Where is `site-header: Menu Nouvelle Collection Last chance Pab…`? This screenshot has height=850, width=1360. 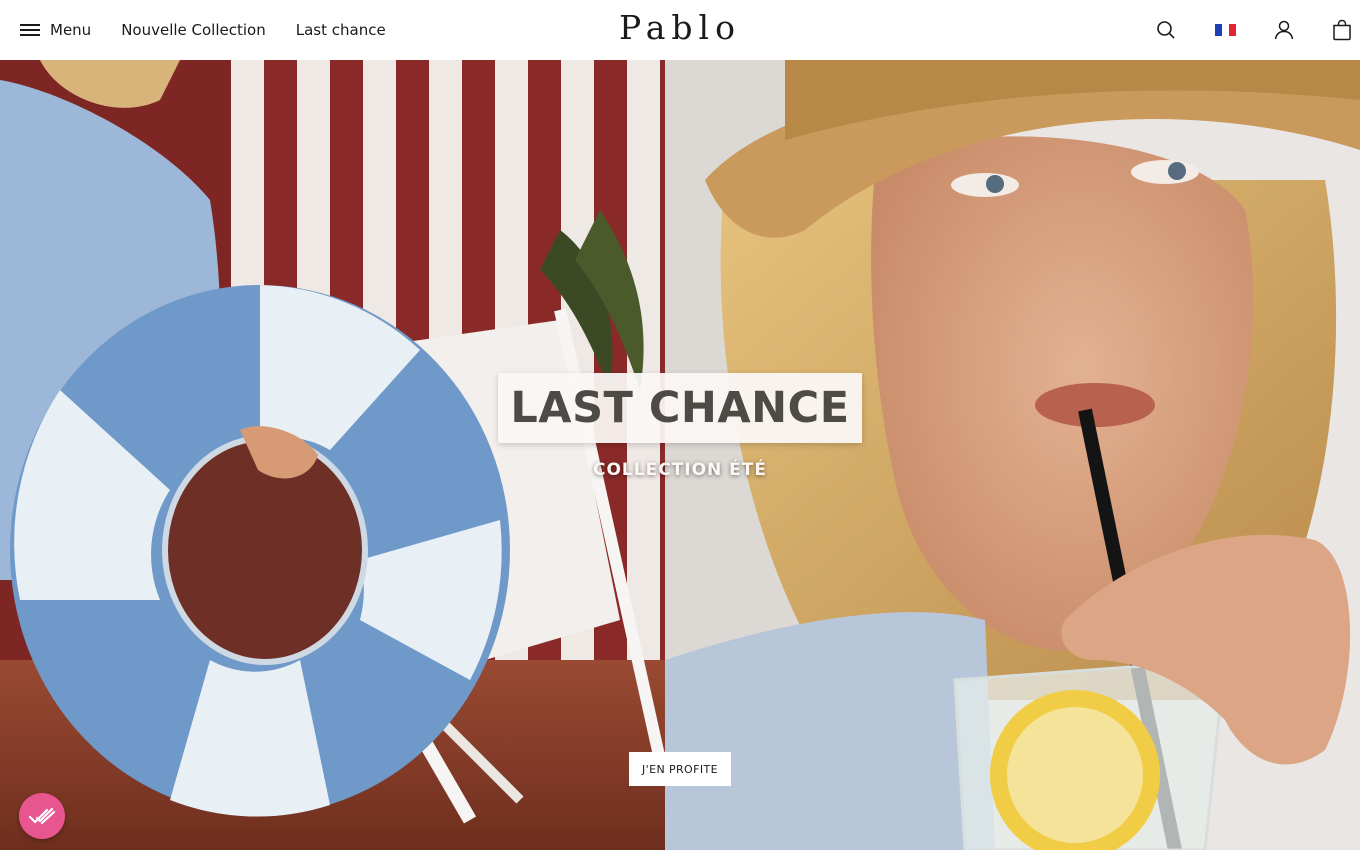
site-header: Menu Nouvelle Collection Last chance Pab… is located at coordinates (680, 30).